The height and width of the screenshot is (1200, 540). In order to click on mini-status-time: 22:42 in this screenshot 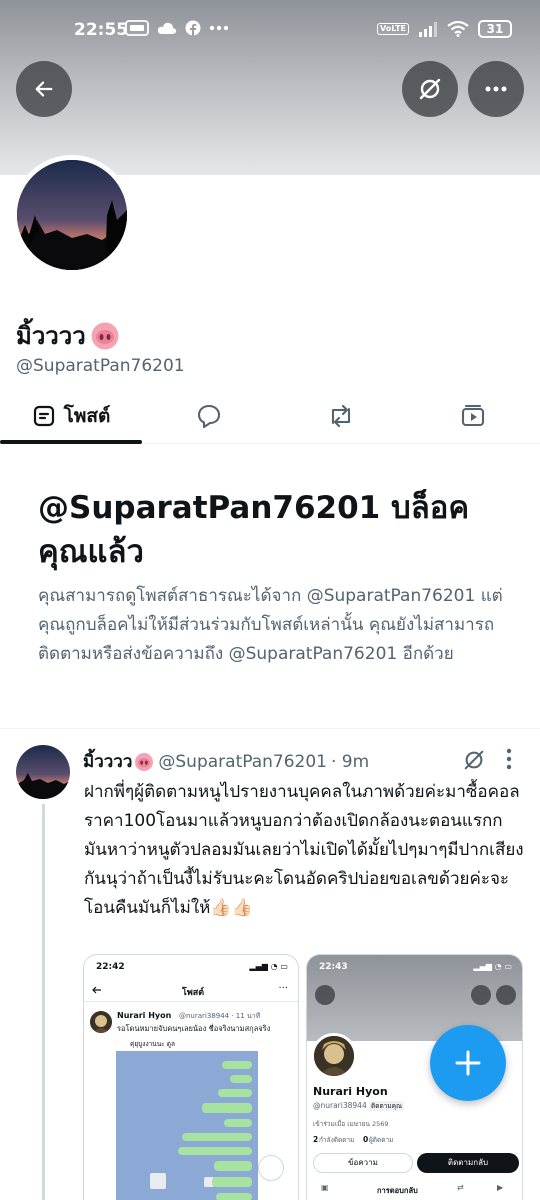, I will do `click(110, 967)`.